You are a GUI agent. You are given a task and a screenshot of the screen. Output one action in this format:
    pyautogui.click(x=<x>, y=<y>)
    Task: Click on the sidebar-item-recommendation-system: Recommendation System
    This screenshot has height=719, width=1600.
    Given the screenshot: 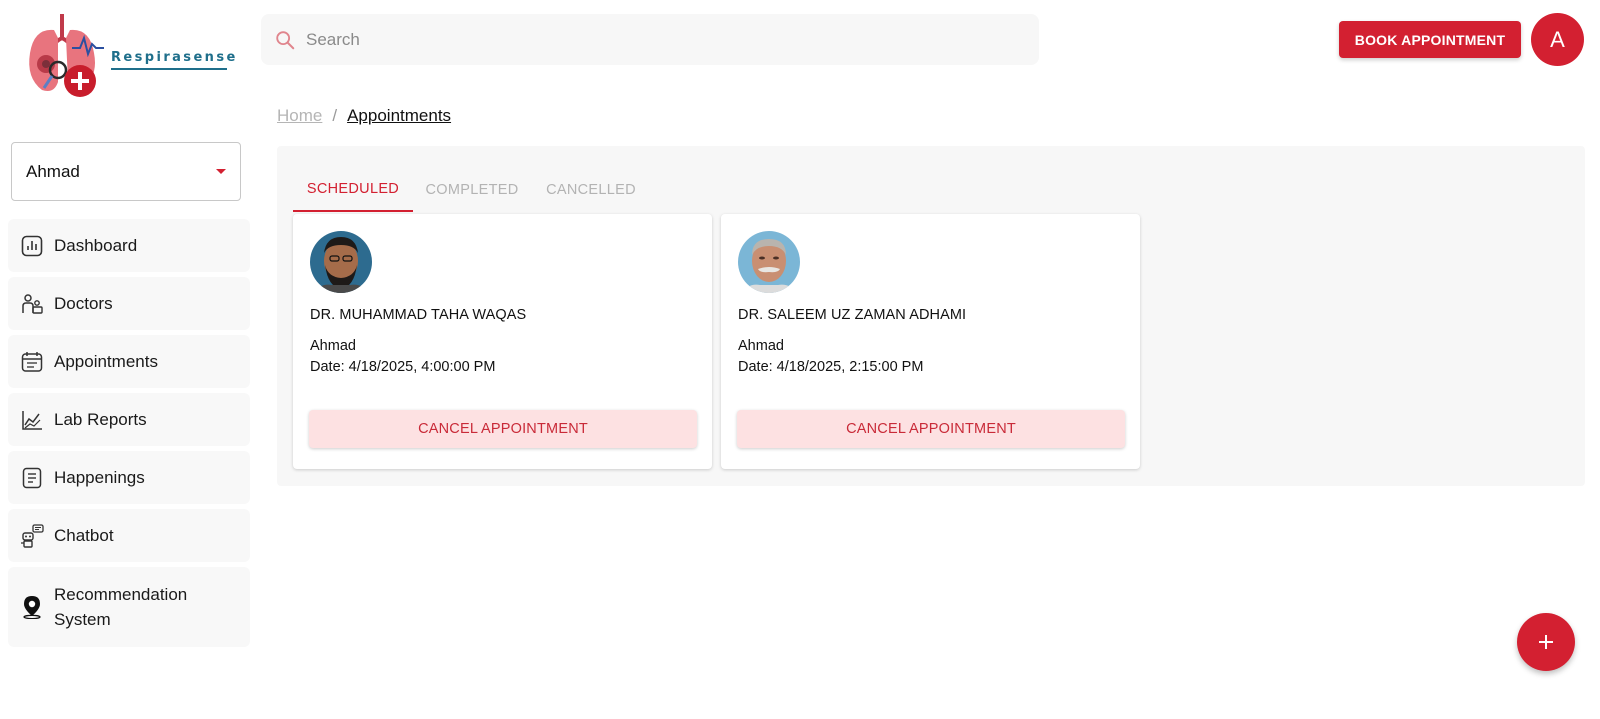 What is the action you would take?
    pyautogui.click(x=129, y=607)
    